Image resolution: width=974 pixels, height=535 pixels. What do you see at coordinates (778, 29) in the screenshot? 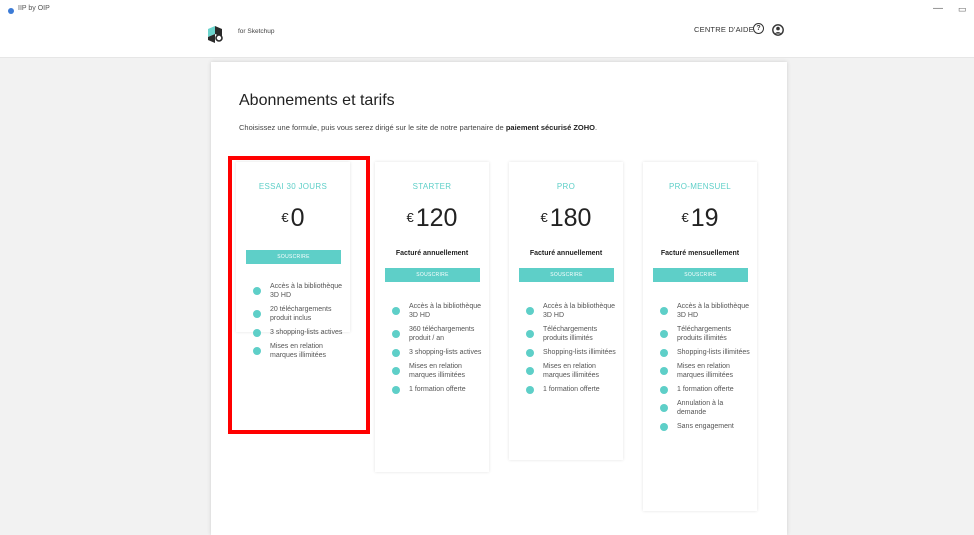
I see `user-circle-icon` at bounding box center [778, 29].